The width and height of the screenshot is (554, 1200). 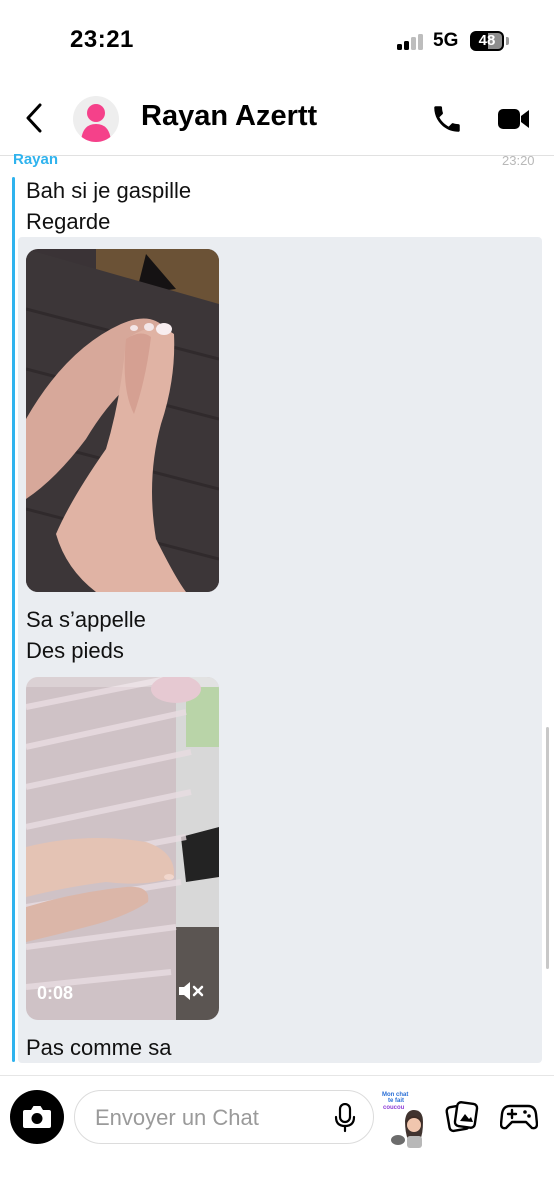 What do you see at coordinates (411, 42) in the screenshot?
I see `signal-icon` at bounding box center [411, 42].